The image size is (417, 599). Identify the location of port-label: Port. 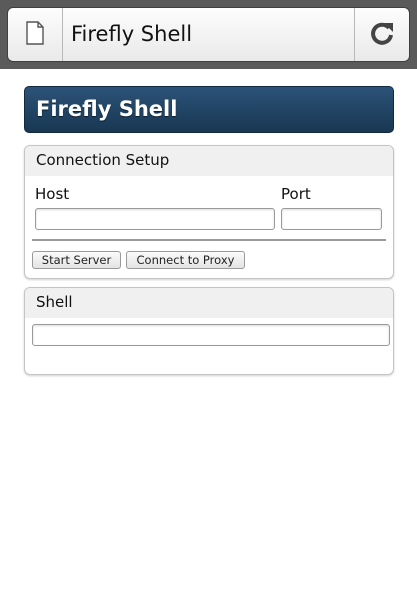
(296, 194).